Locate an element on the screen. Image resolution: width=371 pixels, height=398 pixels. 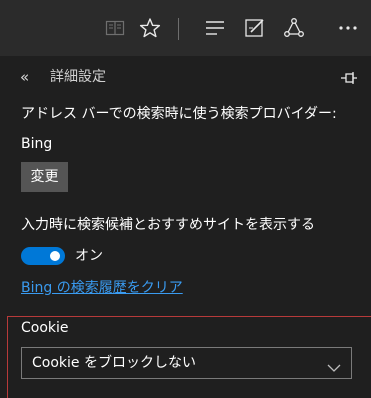
back-button: « is located at coordinates (29, 77).